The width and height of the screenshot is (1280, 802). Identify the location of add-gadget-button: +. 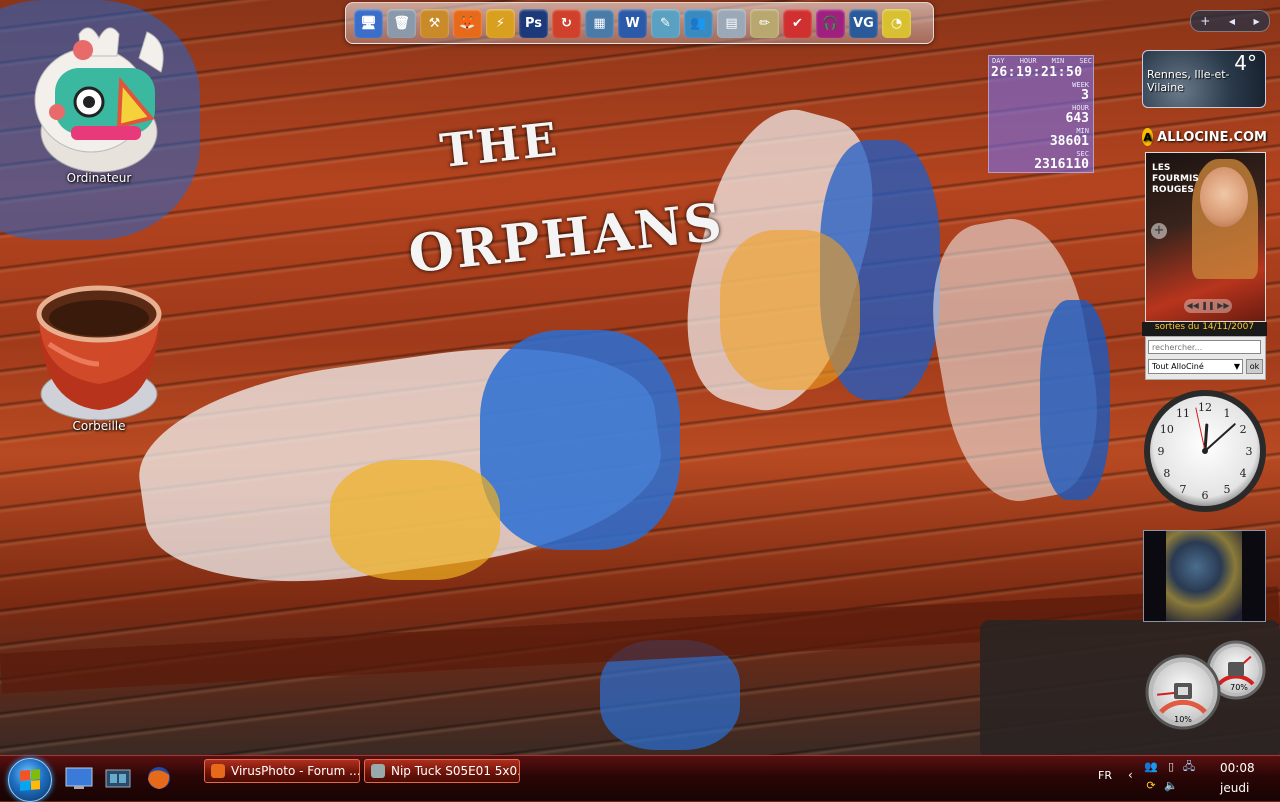
(1205, 21).